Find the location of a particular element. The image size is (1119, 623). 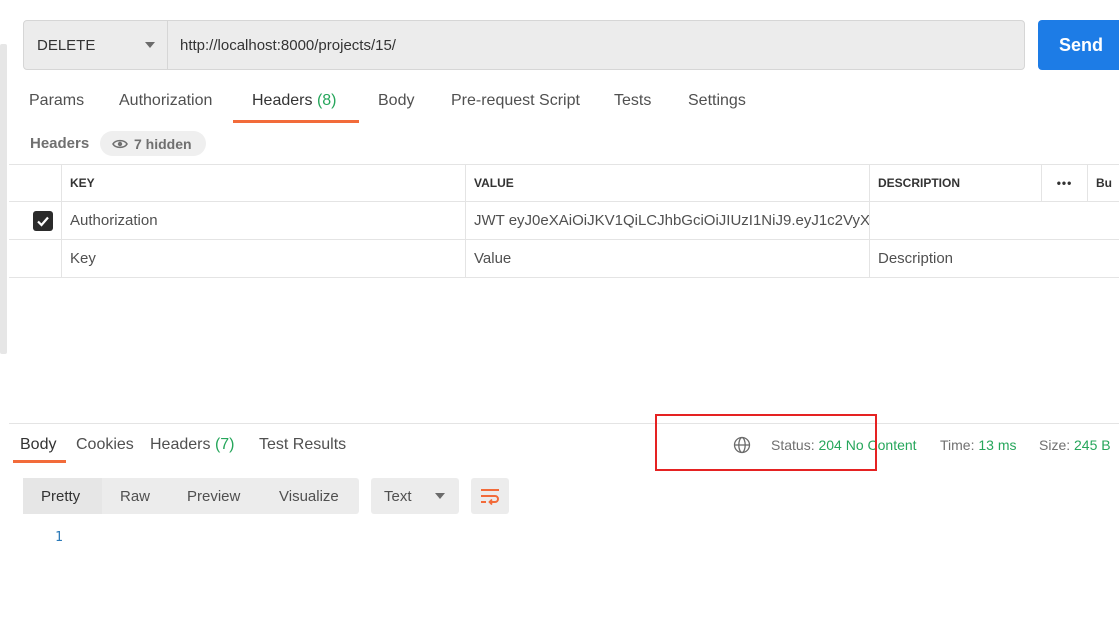

tab-settings: Settings is located at coordinates (717, 101).